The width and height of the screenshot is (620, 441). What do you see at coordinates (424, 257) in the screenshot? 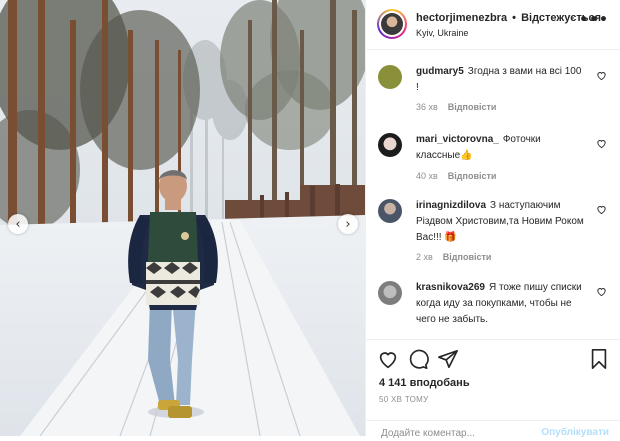
I see `comment-time: 2 хв` at bounding box center [424, 257].